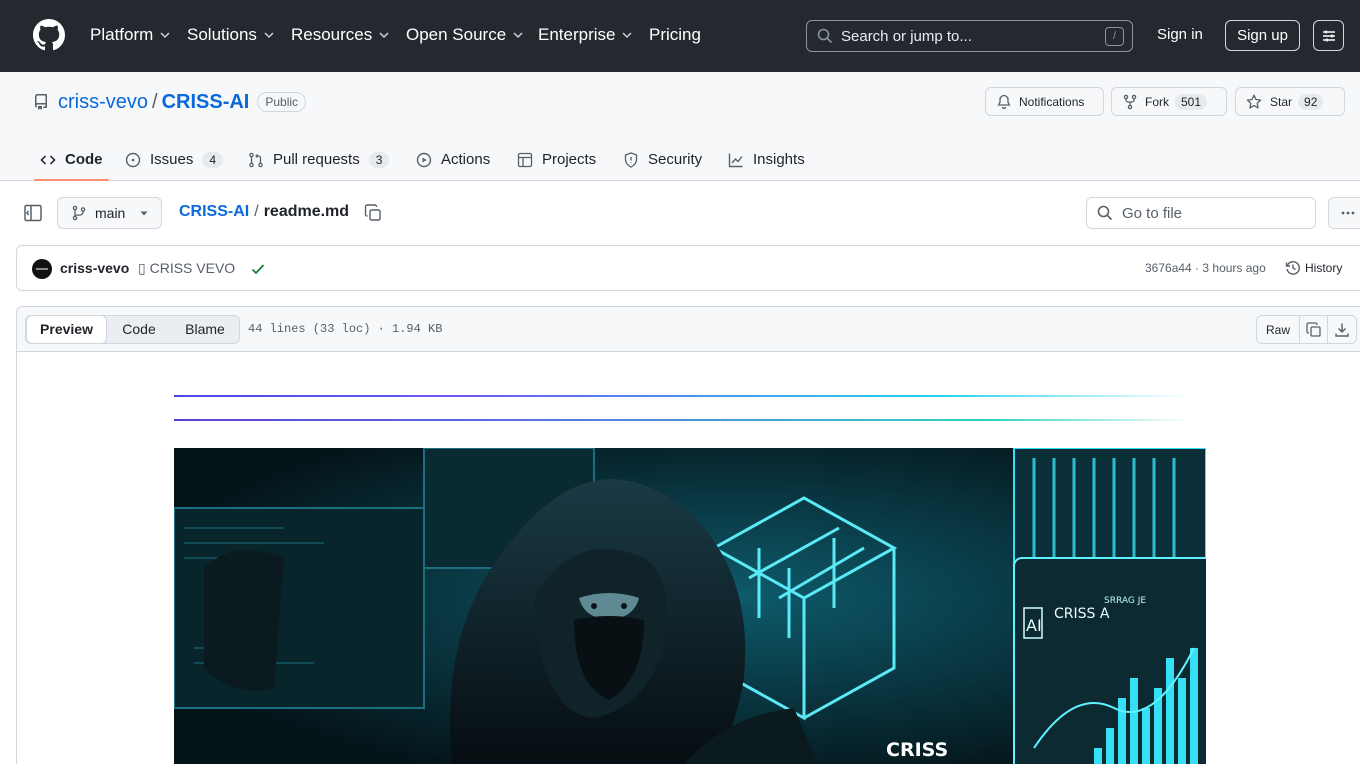 Image resolution: width=1360 pixels, height=764 pixels. I want to click on tab-preview: Preview, so click(66, 329).